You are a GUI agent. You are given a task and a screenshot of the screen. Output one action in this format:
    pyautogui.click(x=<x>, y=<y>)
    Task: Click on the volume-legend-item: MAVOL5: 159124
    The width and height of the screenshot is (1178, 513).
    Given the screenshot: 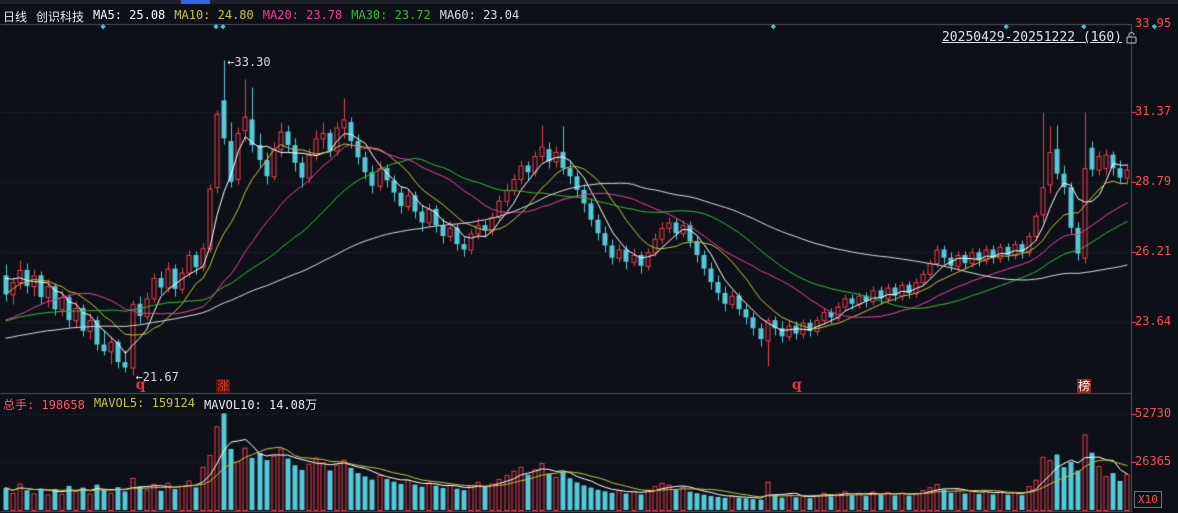 What is the action you would take?
    pyautogui.click(x=144, y=403)
    